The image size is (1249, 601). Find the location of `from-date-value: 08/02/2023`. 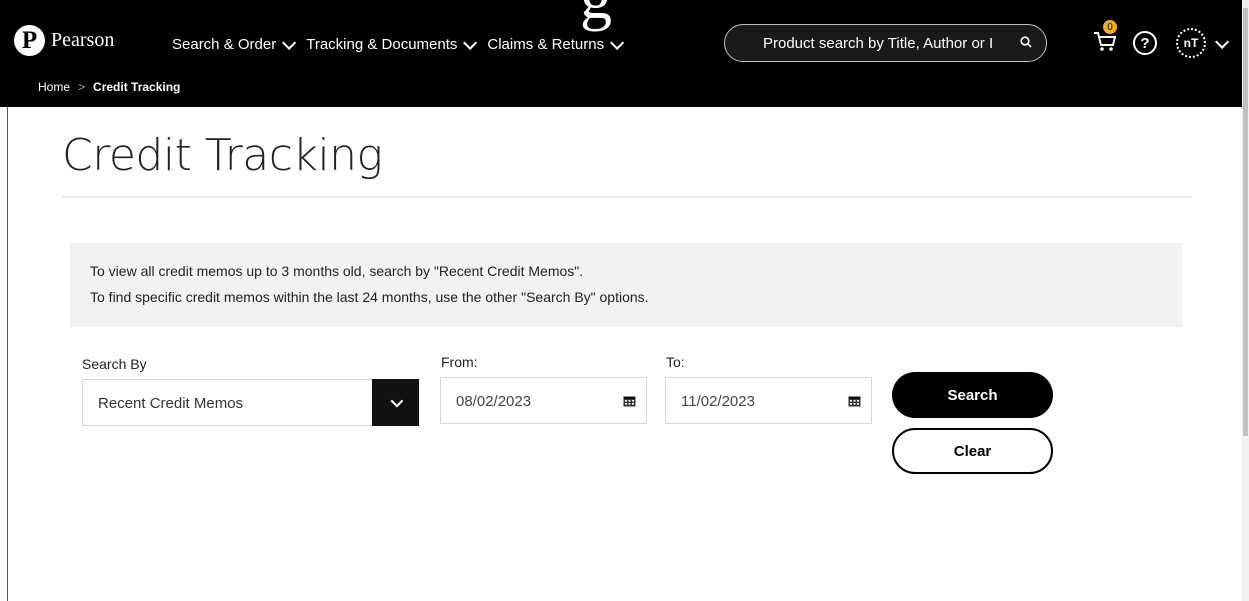

from-date-value: 08/02/2023 is located at coordinates (494, 401).